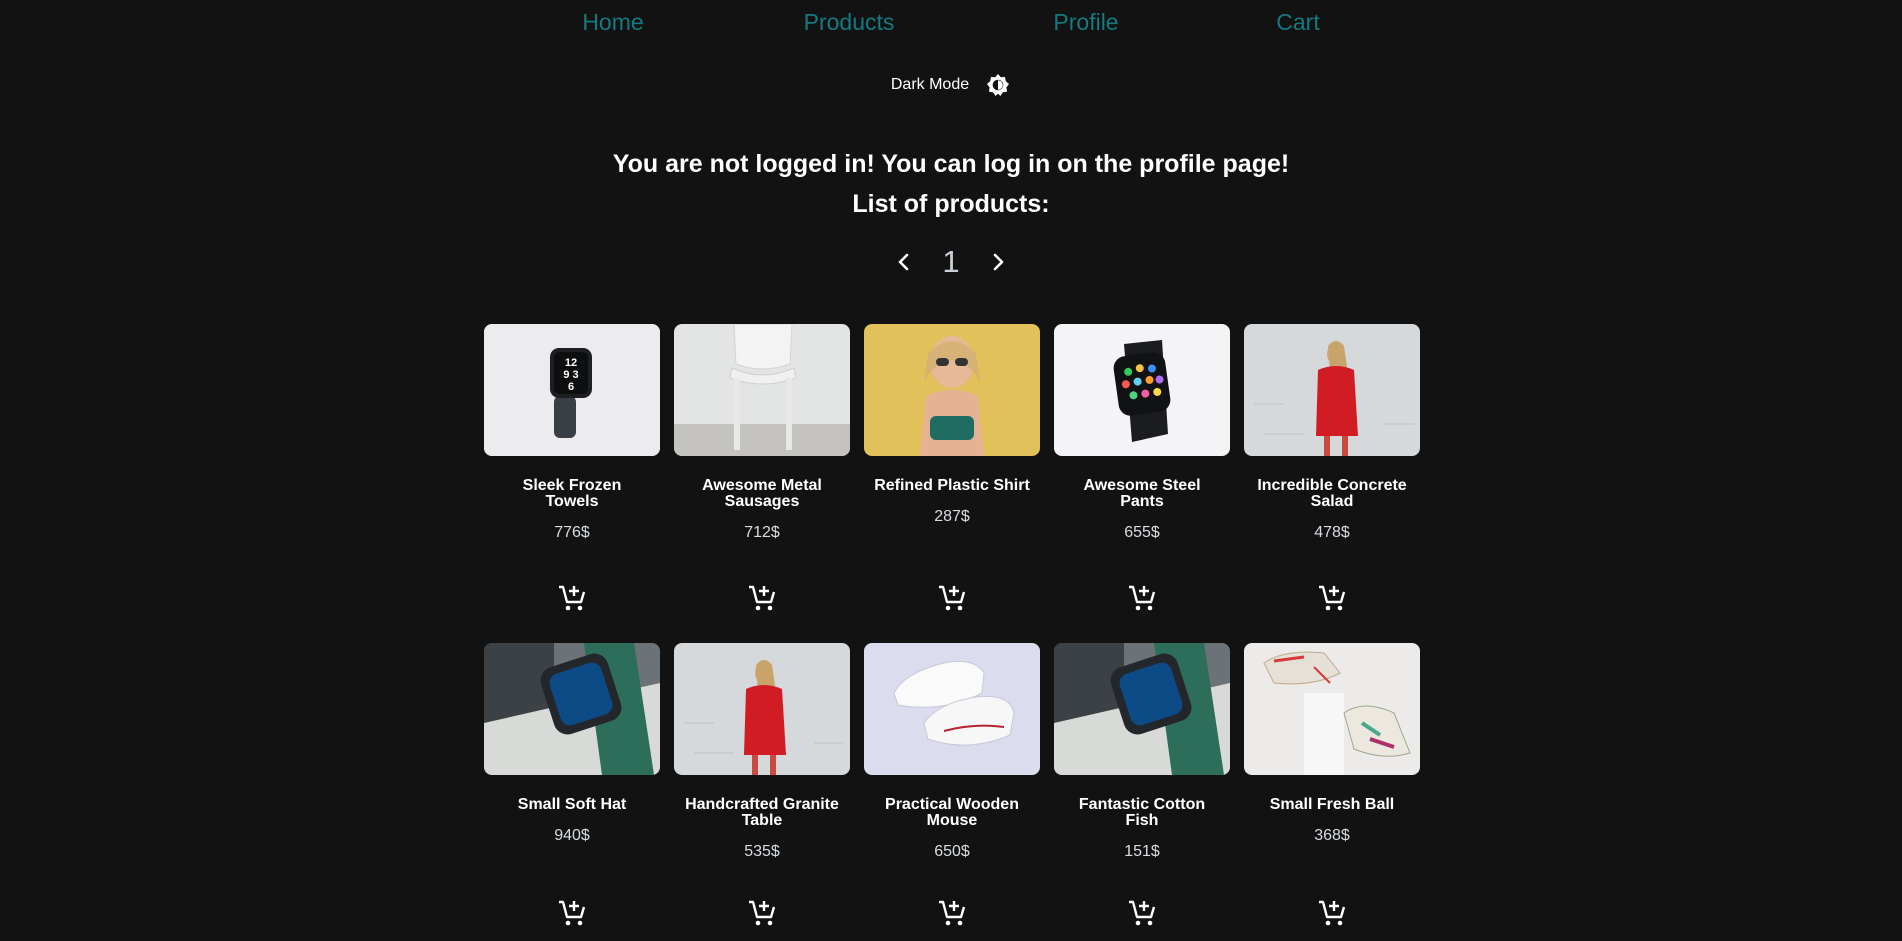 The image size is (1902, 941). I want to click on svg-text: 12, so click(571, 363).